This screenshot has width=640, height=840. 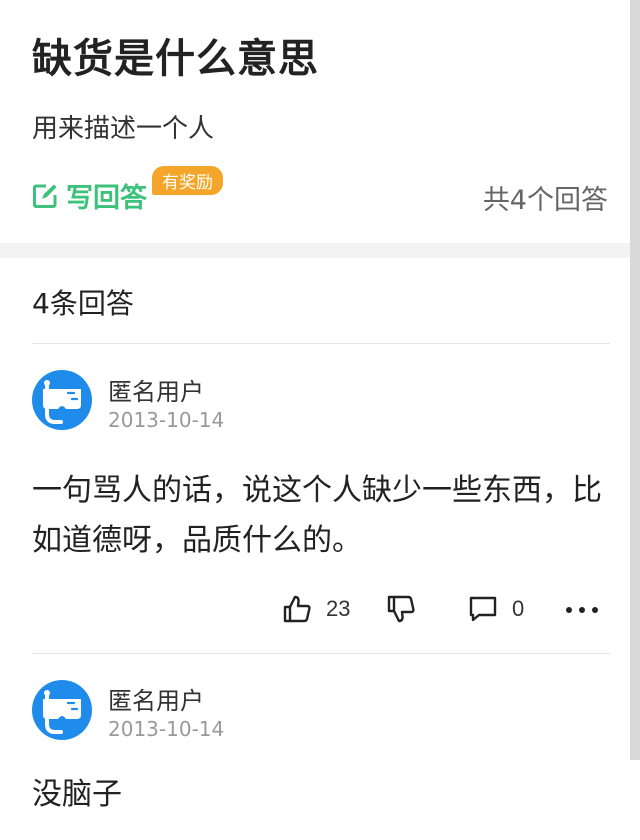 What do you see at coordinates (83, 303) in the screenshot?
I see `answers-section-title: 4条回答` at bounding box center [83, 303].